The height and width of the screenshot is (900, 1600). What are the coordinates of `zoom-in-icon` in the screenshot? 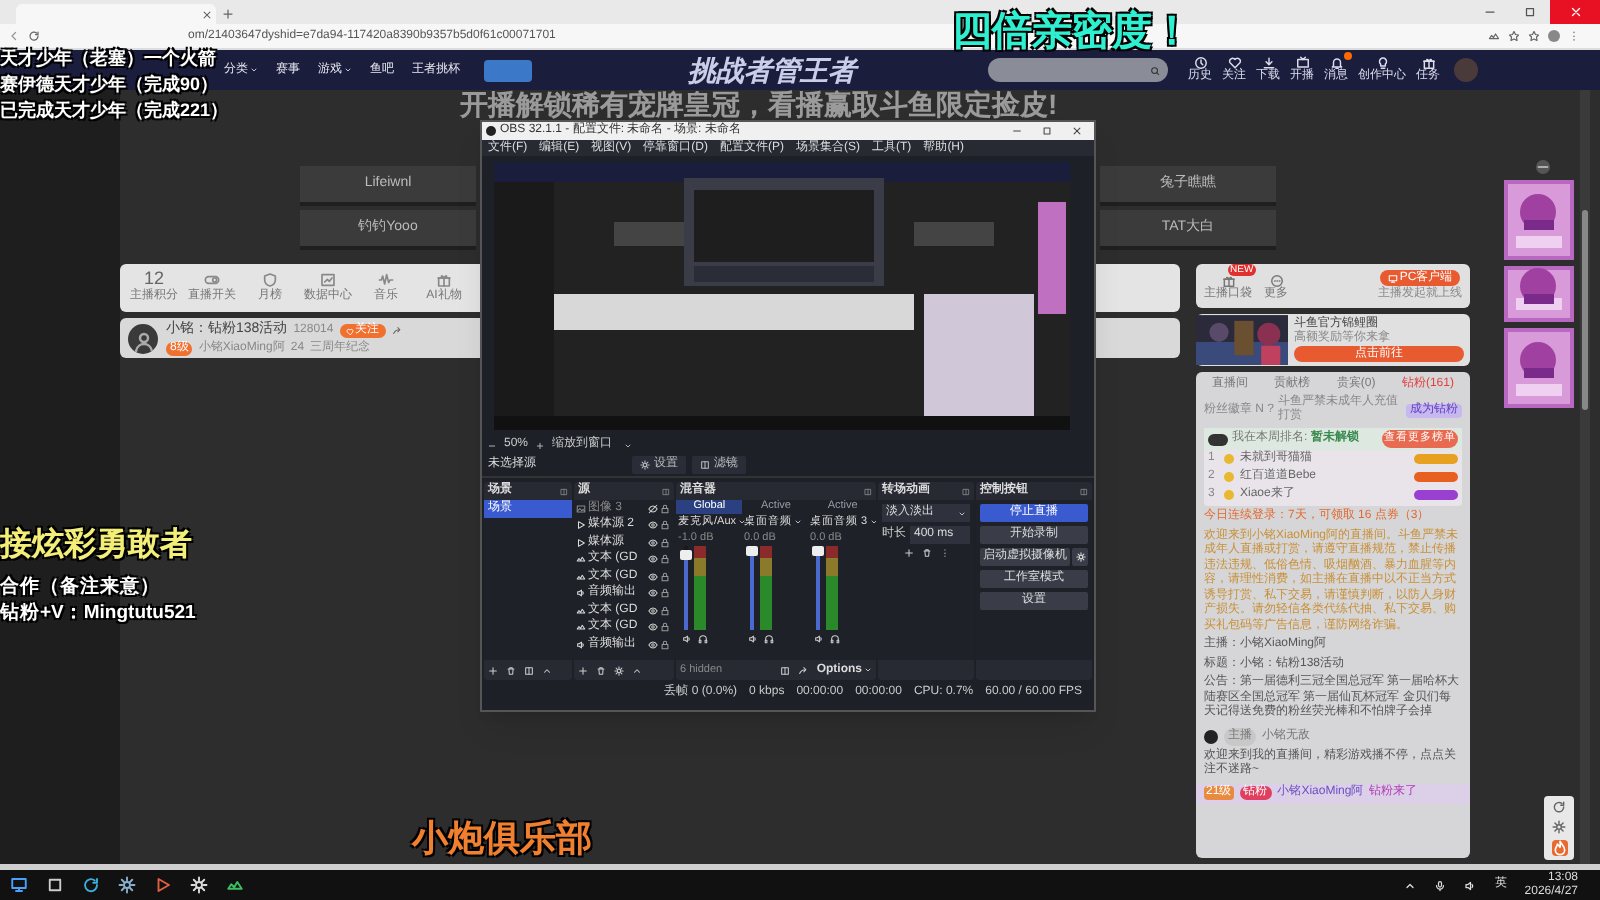 It's located at (540, 445).